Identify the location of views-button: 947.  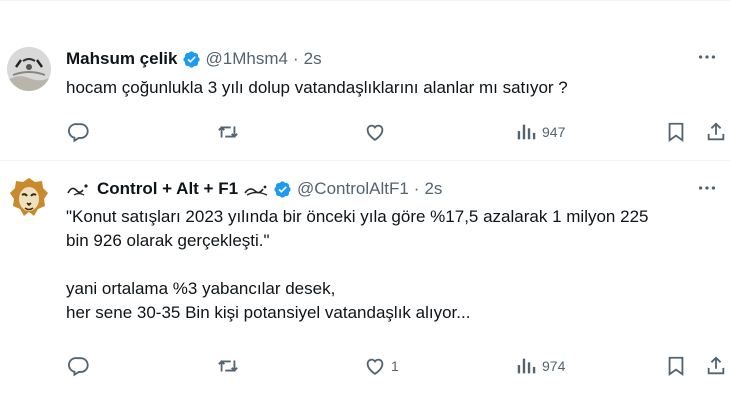
(540, 132).